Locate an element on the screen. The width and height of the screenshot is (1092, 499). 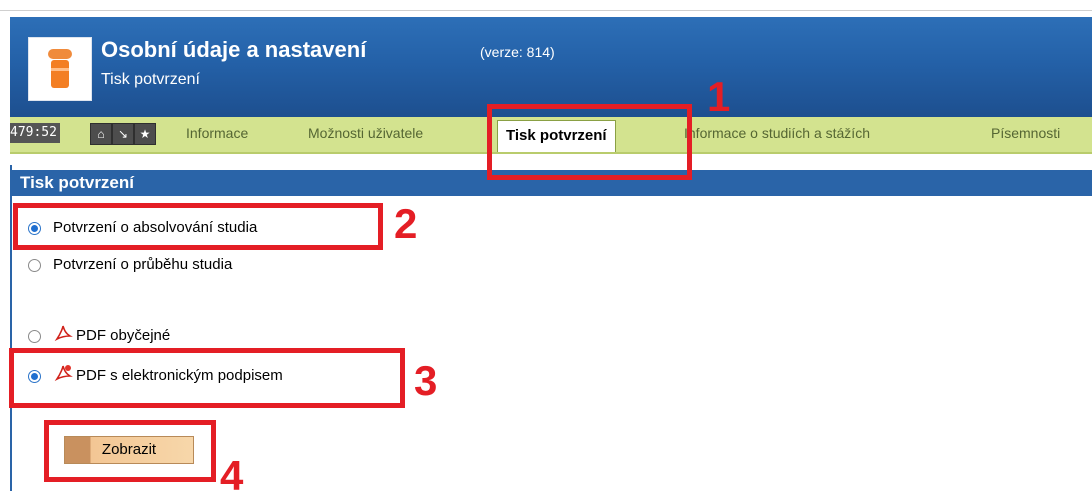
top-divider is located at coordinates (546, 10).